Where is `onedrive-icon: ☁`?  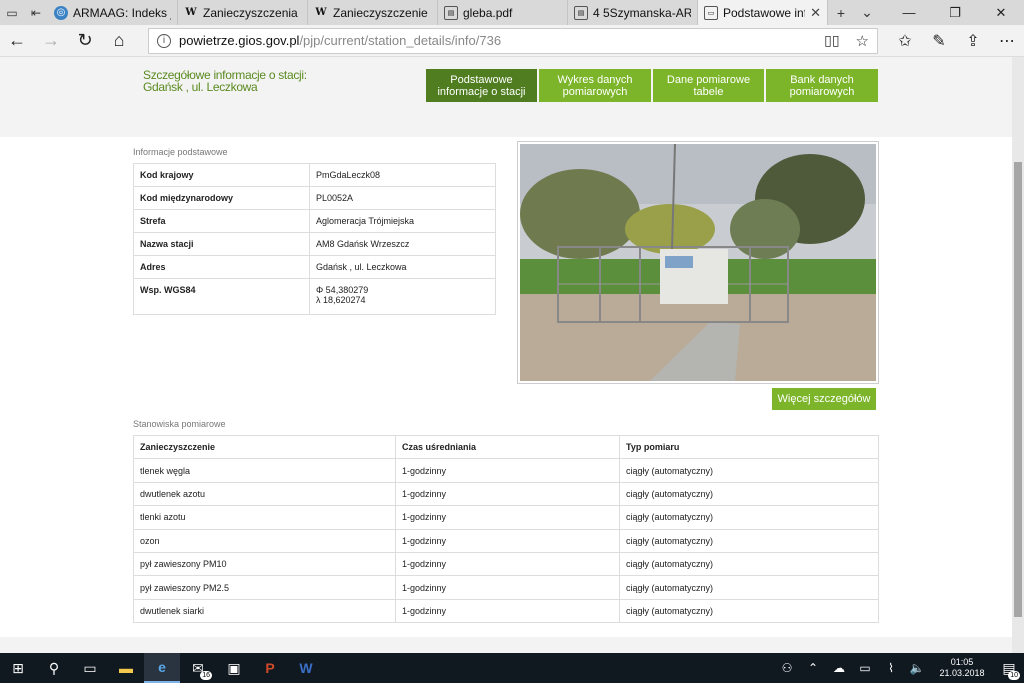
onedrive-icon: ☁ is located at coordinates (839, 668).